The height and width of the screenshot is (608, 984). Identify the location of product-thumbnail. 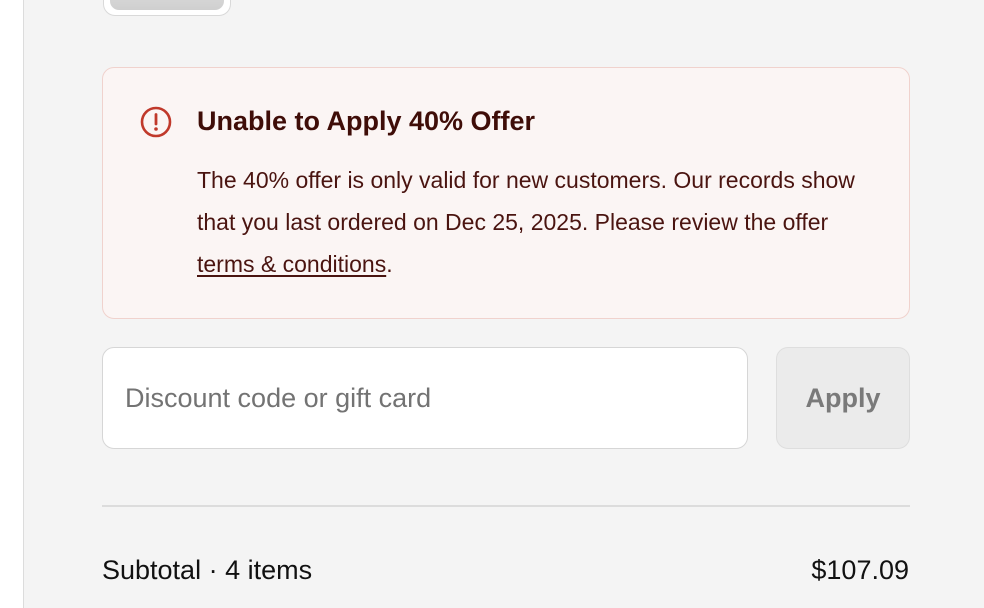
(167, 8).